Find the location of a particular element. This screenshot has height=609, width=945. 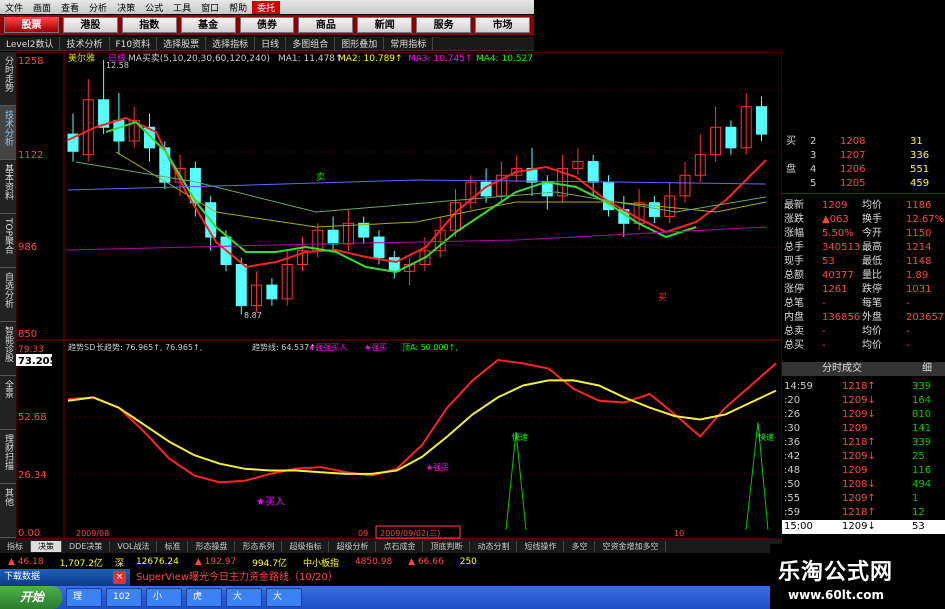

tool-daily: 日线 is located at coordinates (271, 43).